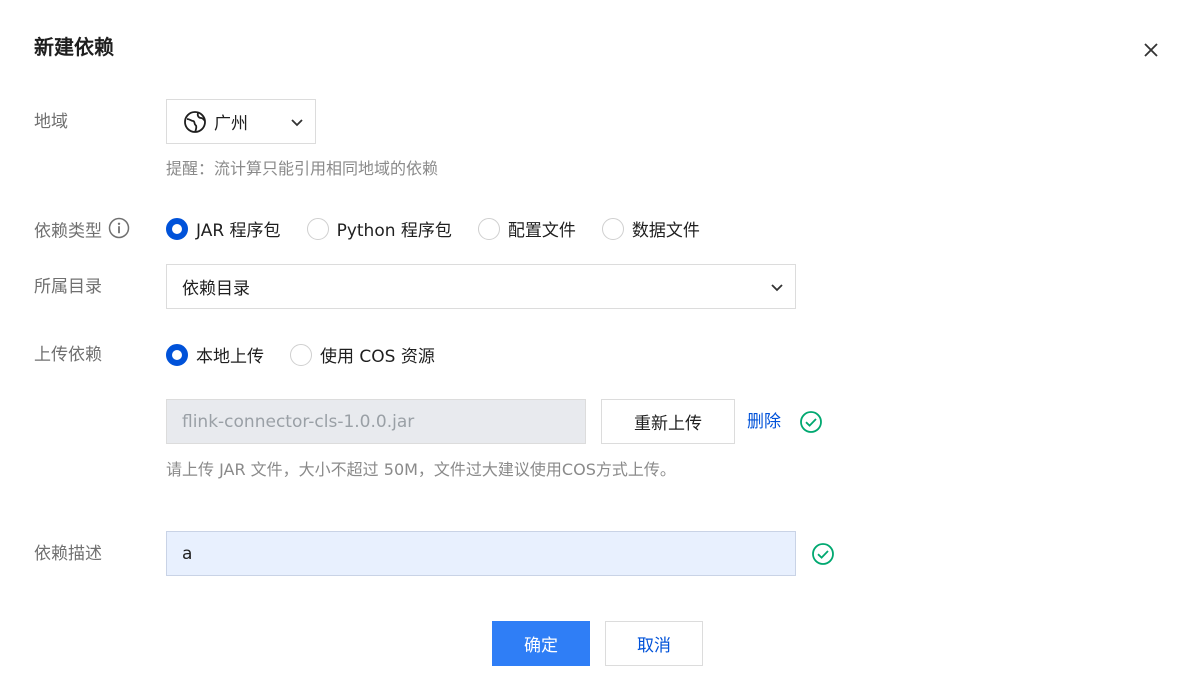 The image size is (1188, 698). I want to click on upload-hint: 请上传 JAR 文件，大小不超过 50M，文件过大建议使用COS方式上传。, so click(421, 469).